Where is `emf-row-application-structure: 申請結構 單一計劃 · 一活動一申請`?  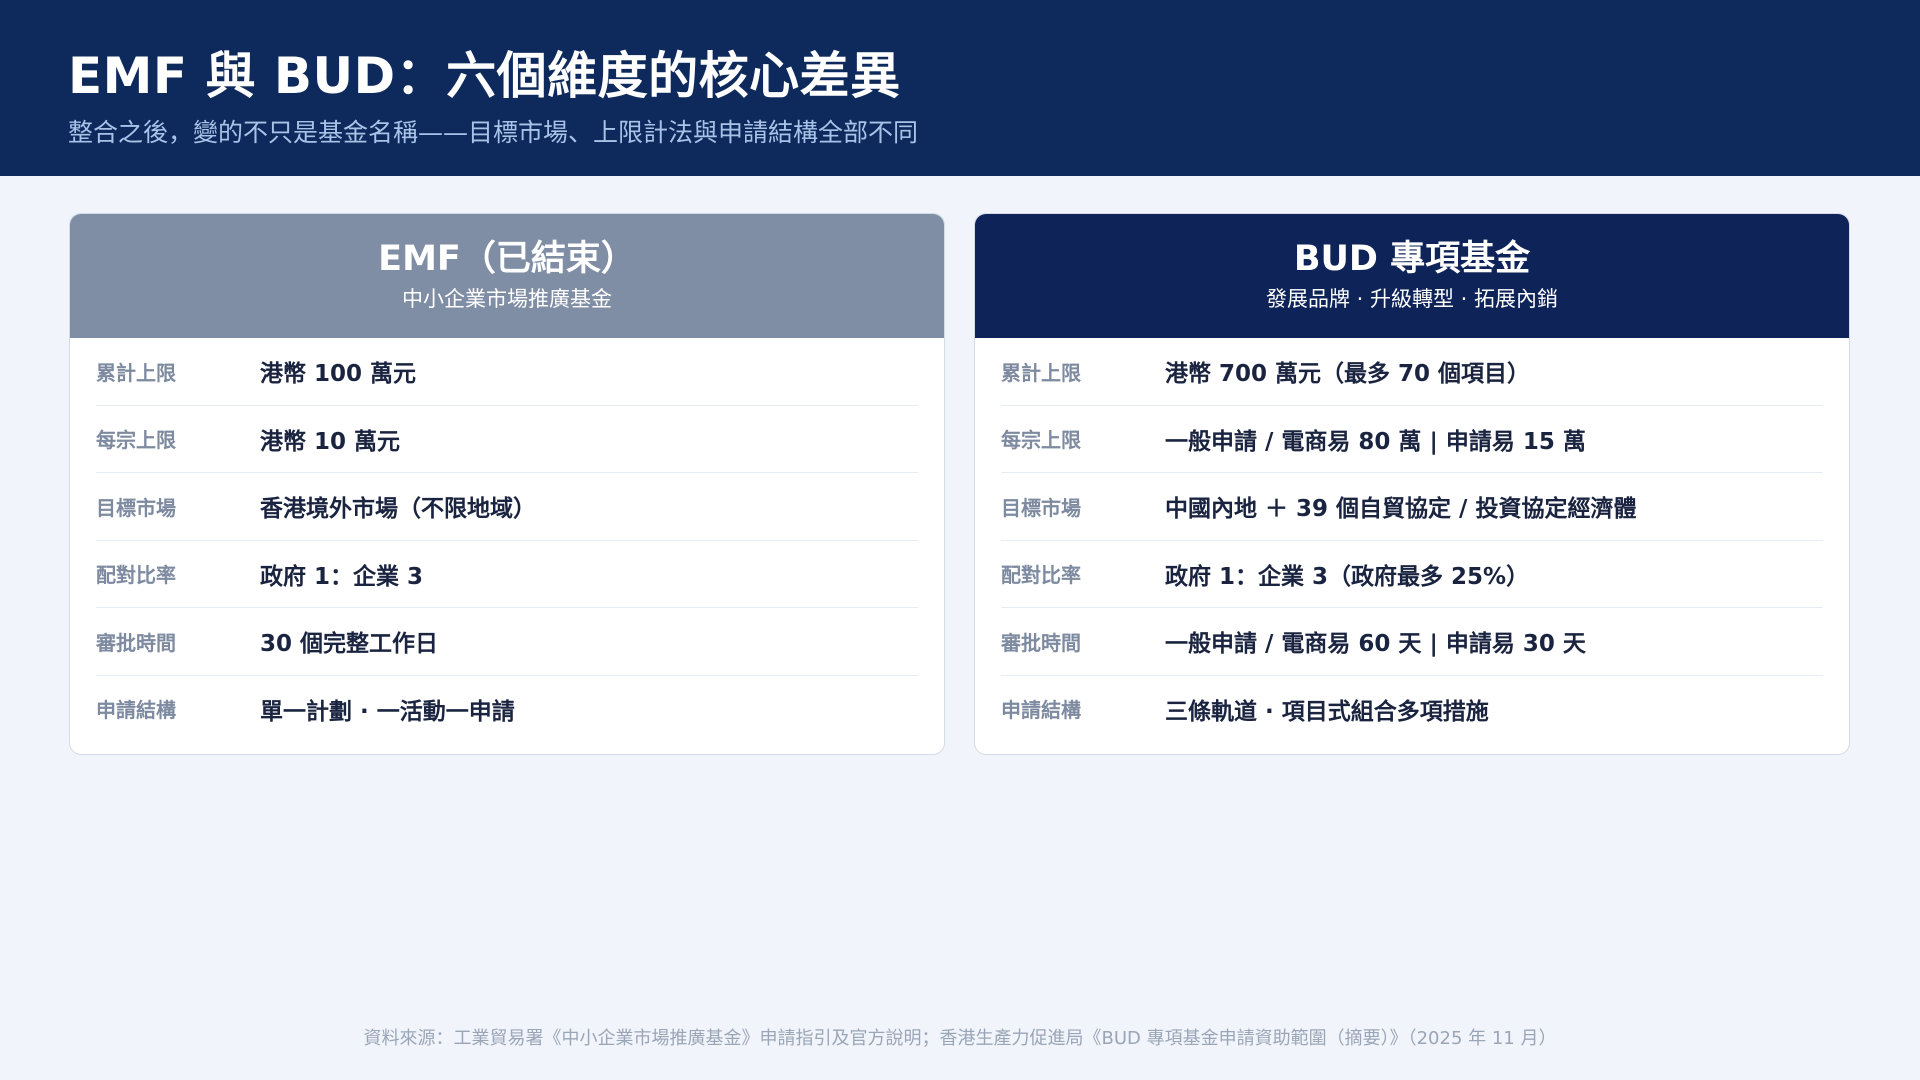
emf-row-application-structure: 申請結構 單一計劃 · 一活動一申請 is located at coordinates (507, 709).